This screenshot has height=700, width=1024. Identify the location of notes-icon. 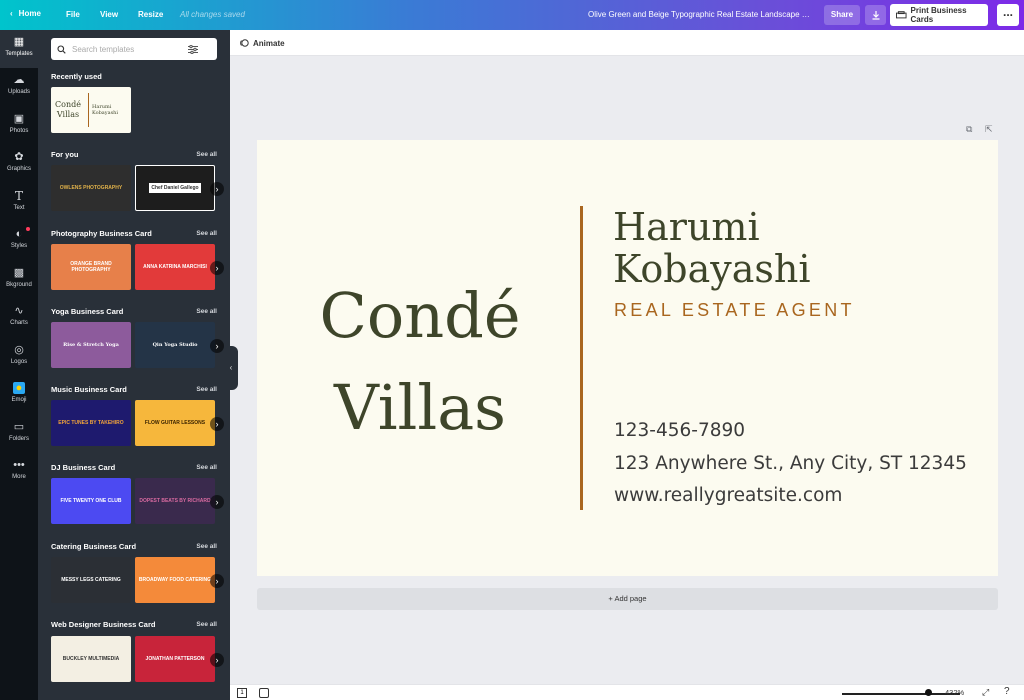
(264, 693).